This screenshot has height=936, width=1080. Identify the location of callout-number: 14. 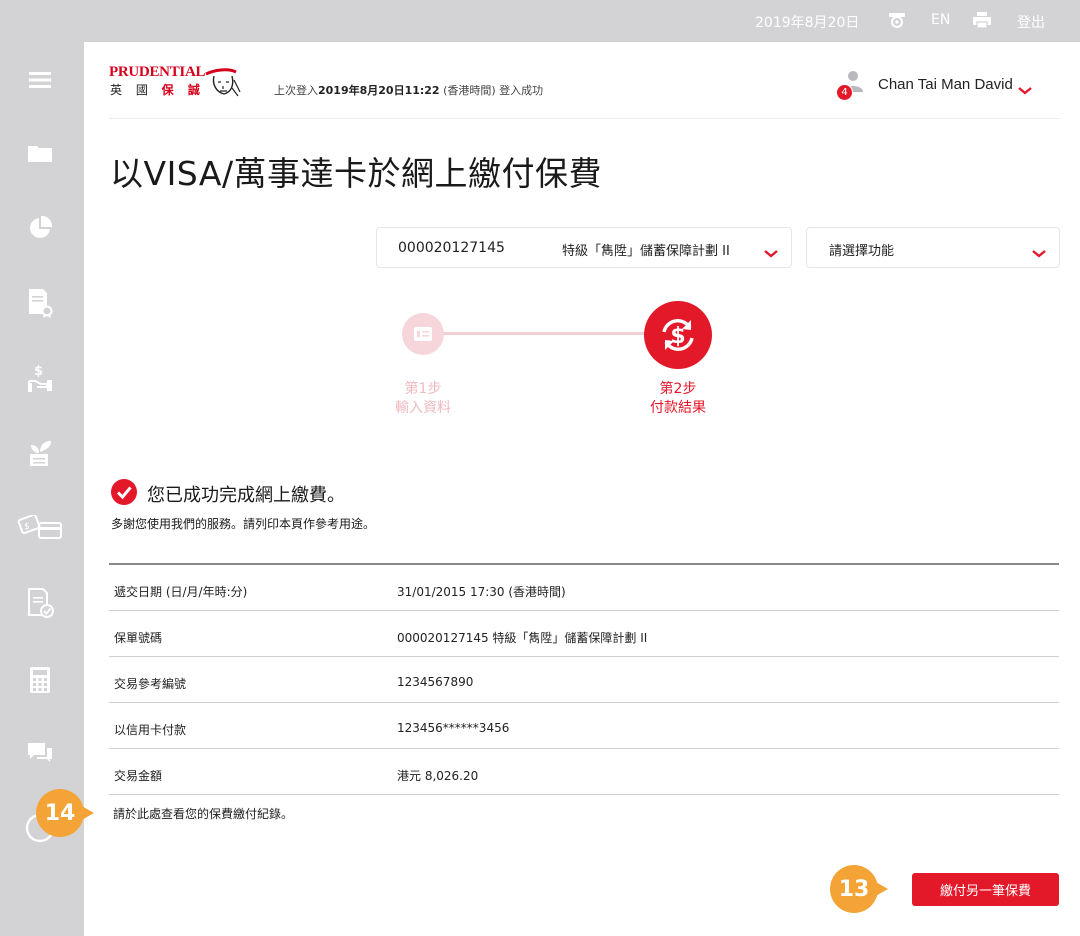
(60, 813).